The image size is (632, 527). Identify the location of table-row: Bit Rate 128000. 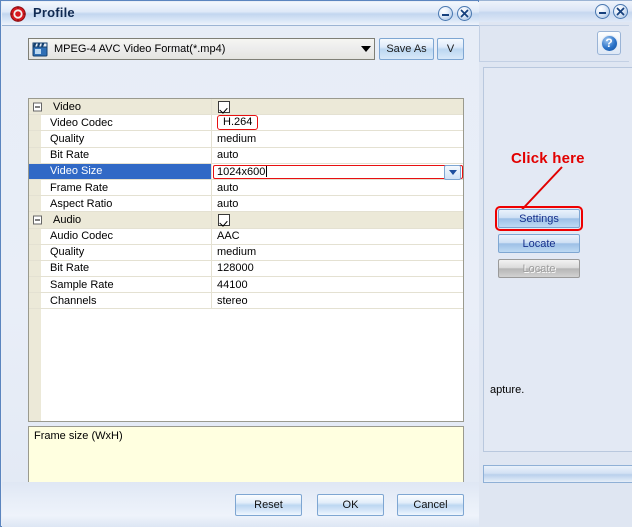
(246, 269).